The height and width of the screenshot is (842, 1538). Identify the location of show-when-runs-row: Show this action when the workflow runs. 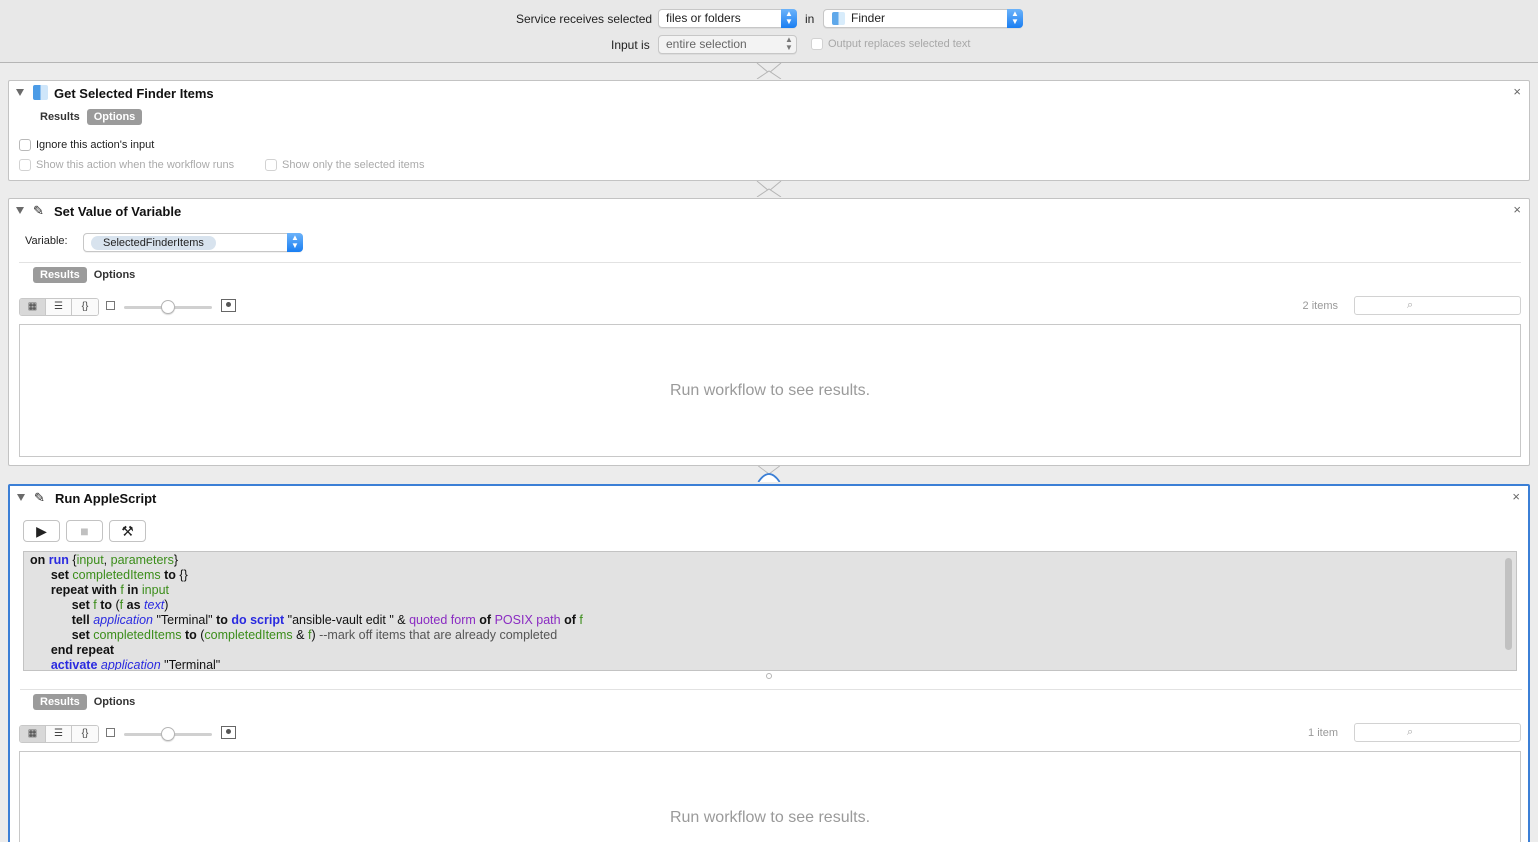
(126, 165).